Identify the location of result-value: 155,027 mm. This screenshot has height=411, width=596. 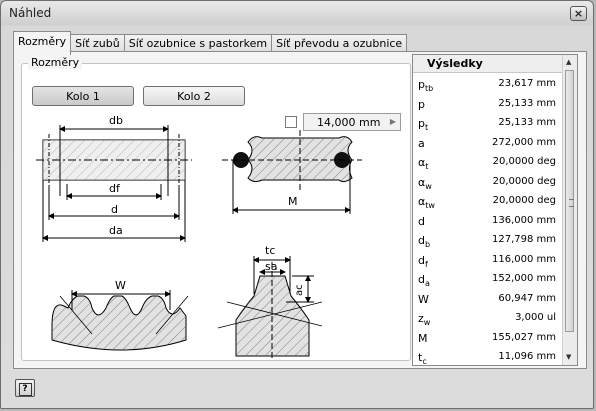
(523, 337).